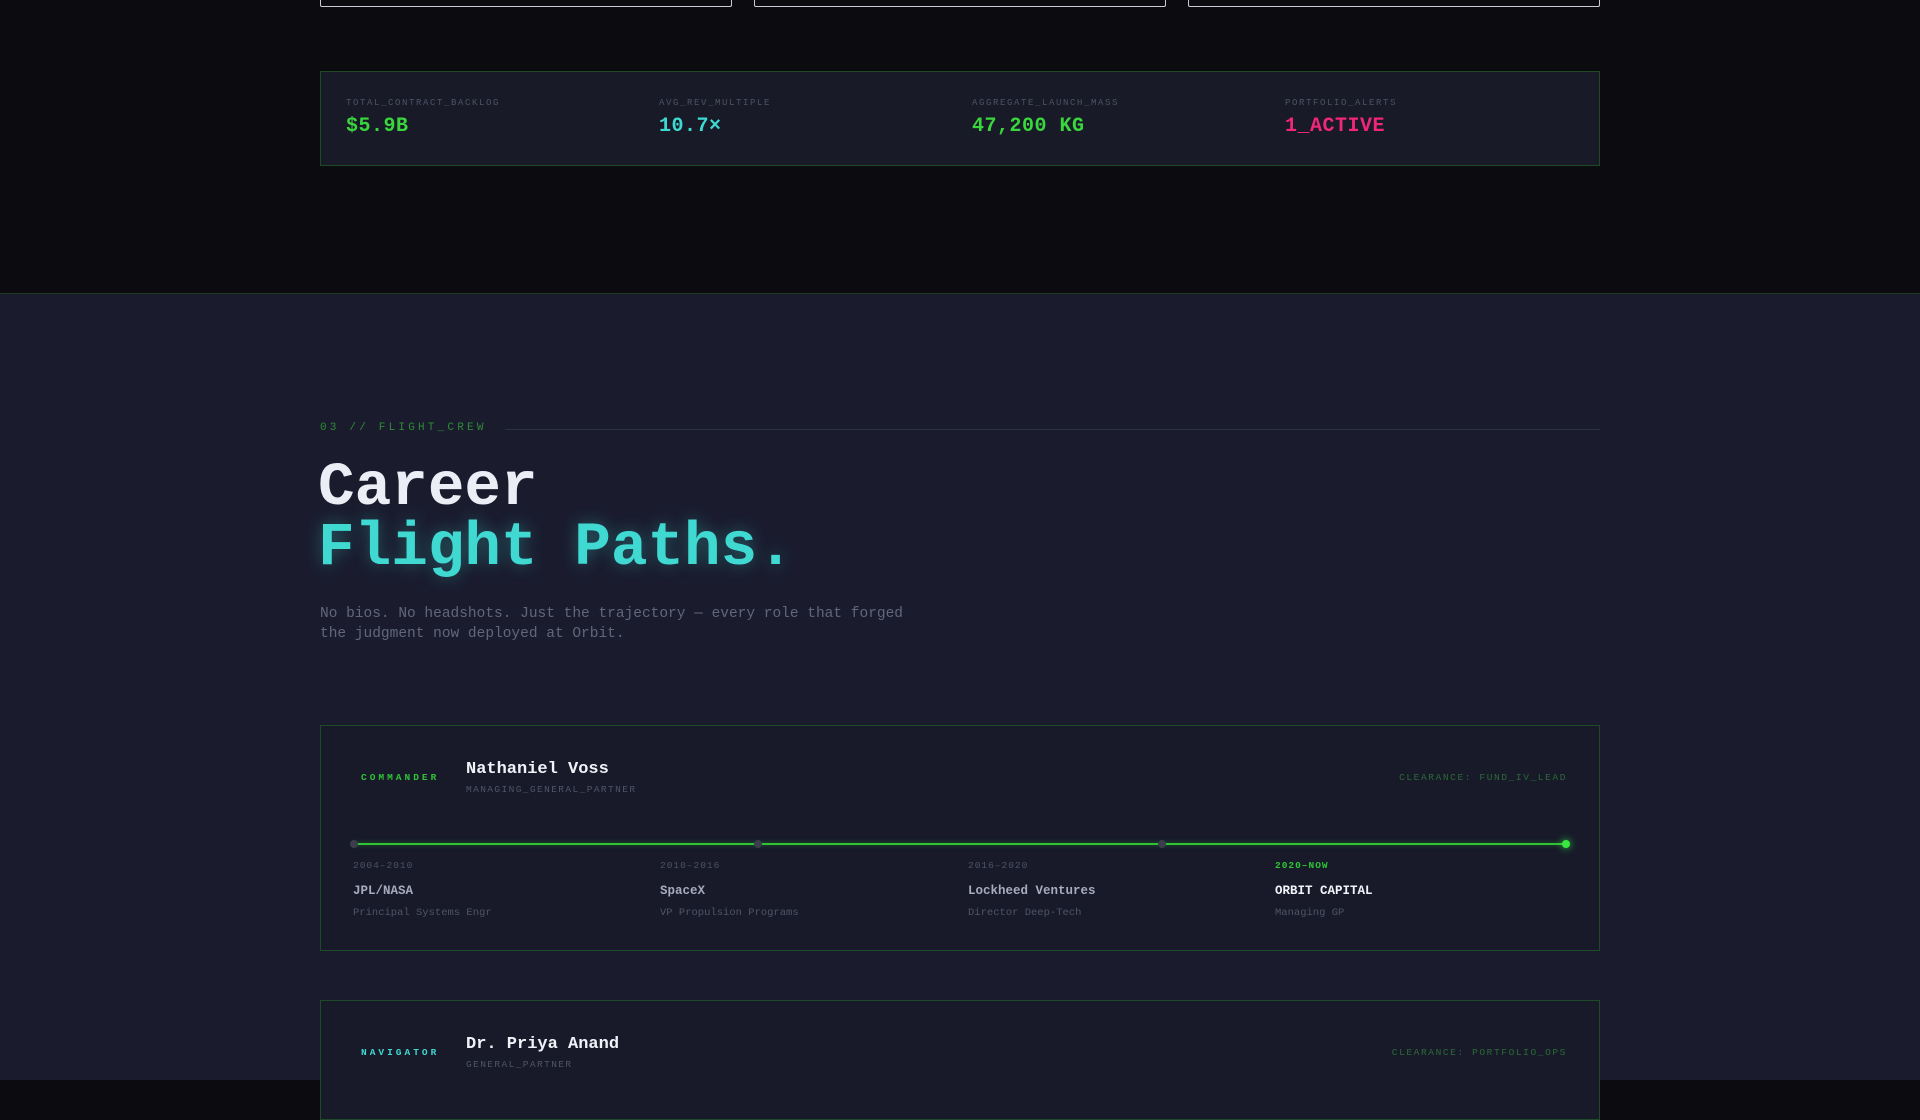  Describe the element at coordinates (543, 1044) in the screenshot. I see `crew-name: Dr. Priya Anand` at that location.